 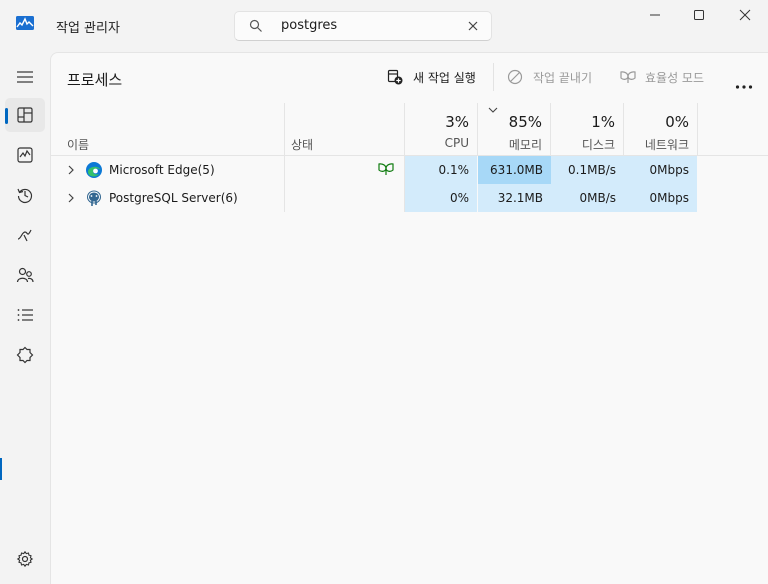 What do you see at coordinates (386, 169) in the screenshot?
I see `efficiency-mode-leaf-icon` at bounding box center [386, 169].